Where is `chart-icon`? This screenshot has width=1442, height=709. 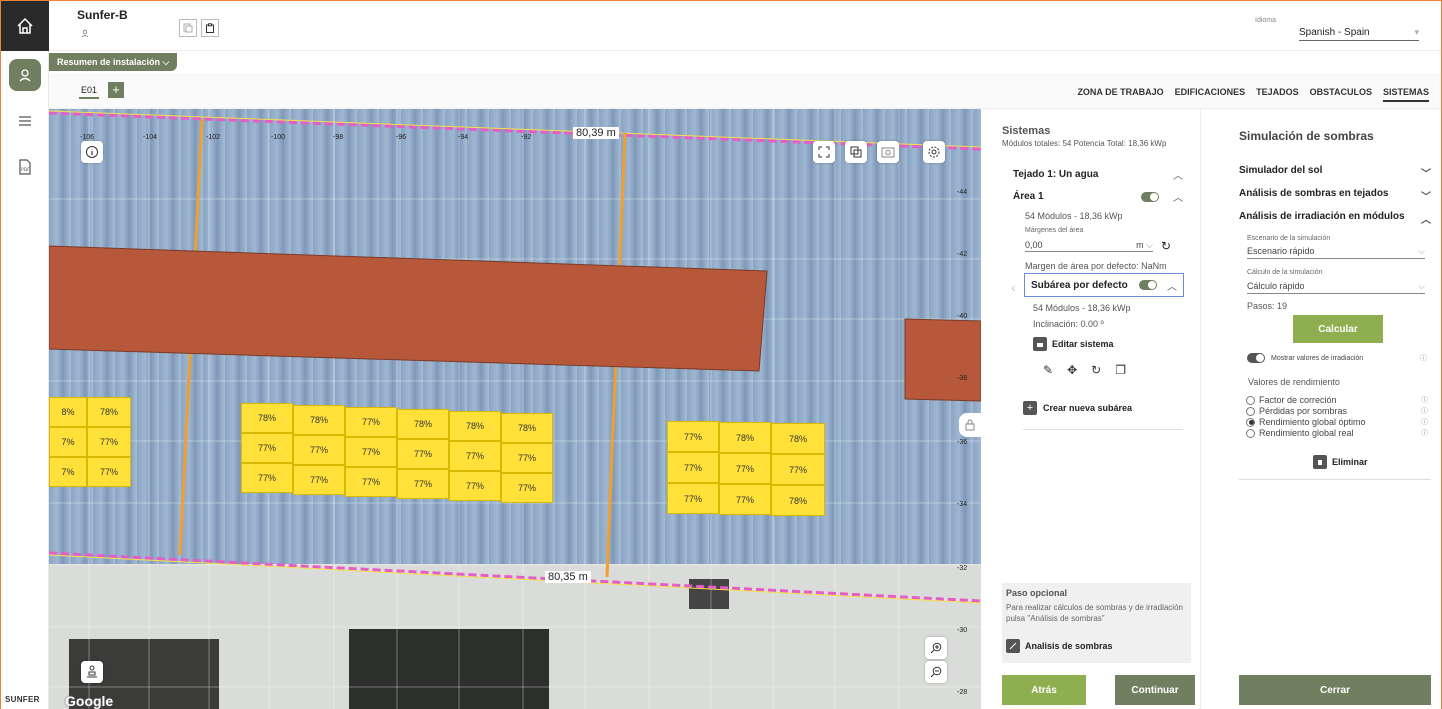 chart-icon is located at coordinates (1013, 646).